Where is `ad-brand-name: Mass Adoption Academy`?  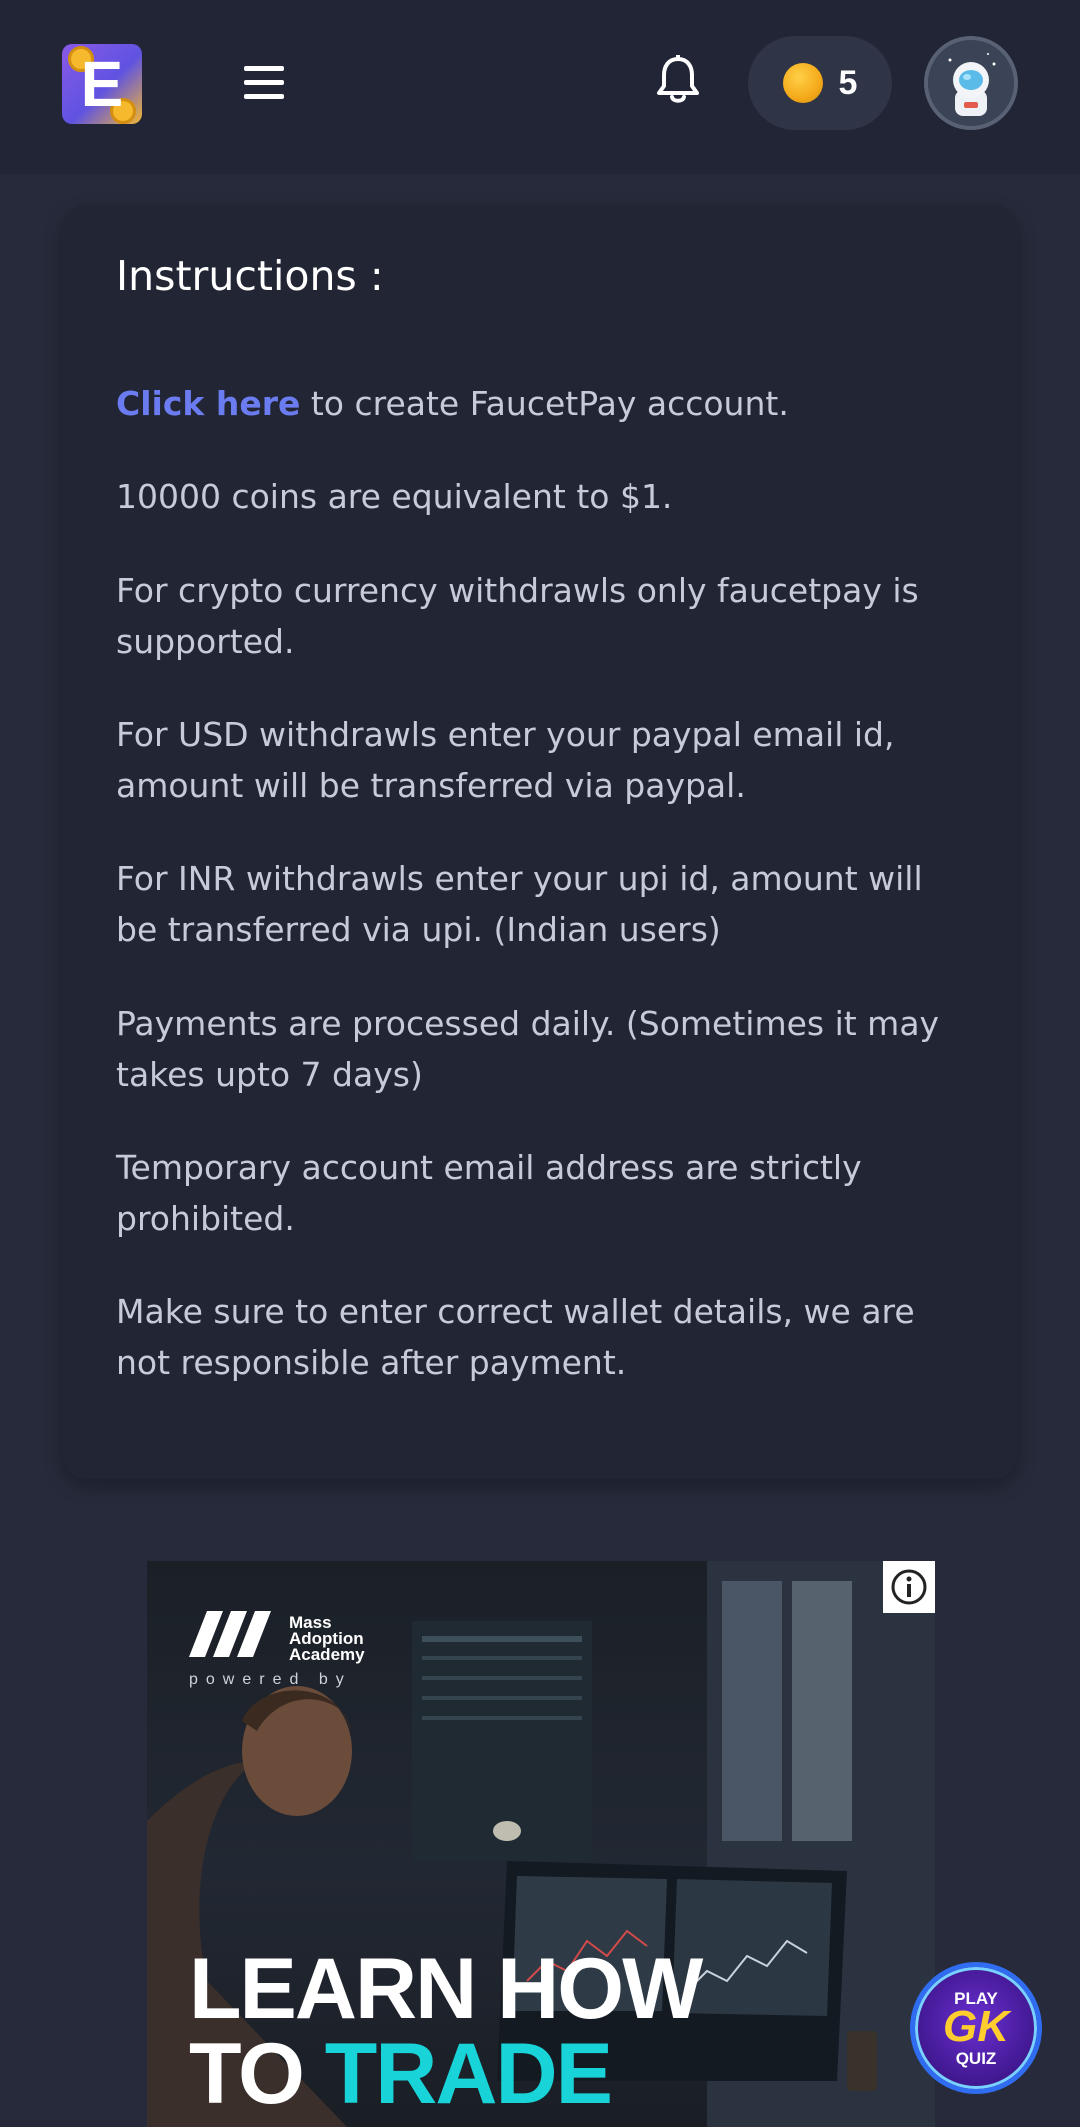 ad-brand-name: Mass Adoption Academy is located at coordinates (327, 1638).